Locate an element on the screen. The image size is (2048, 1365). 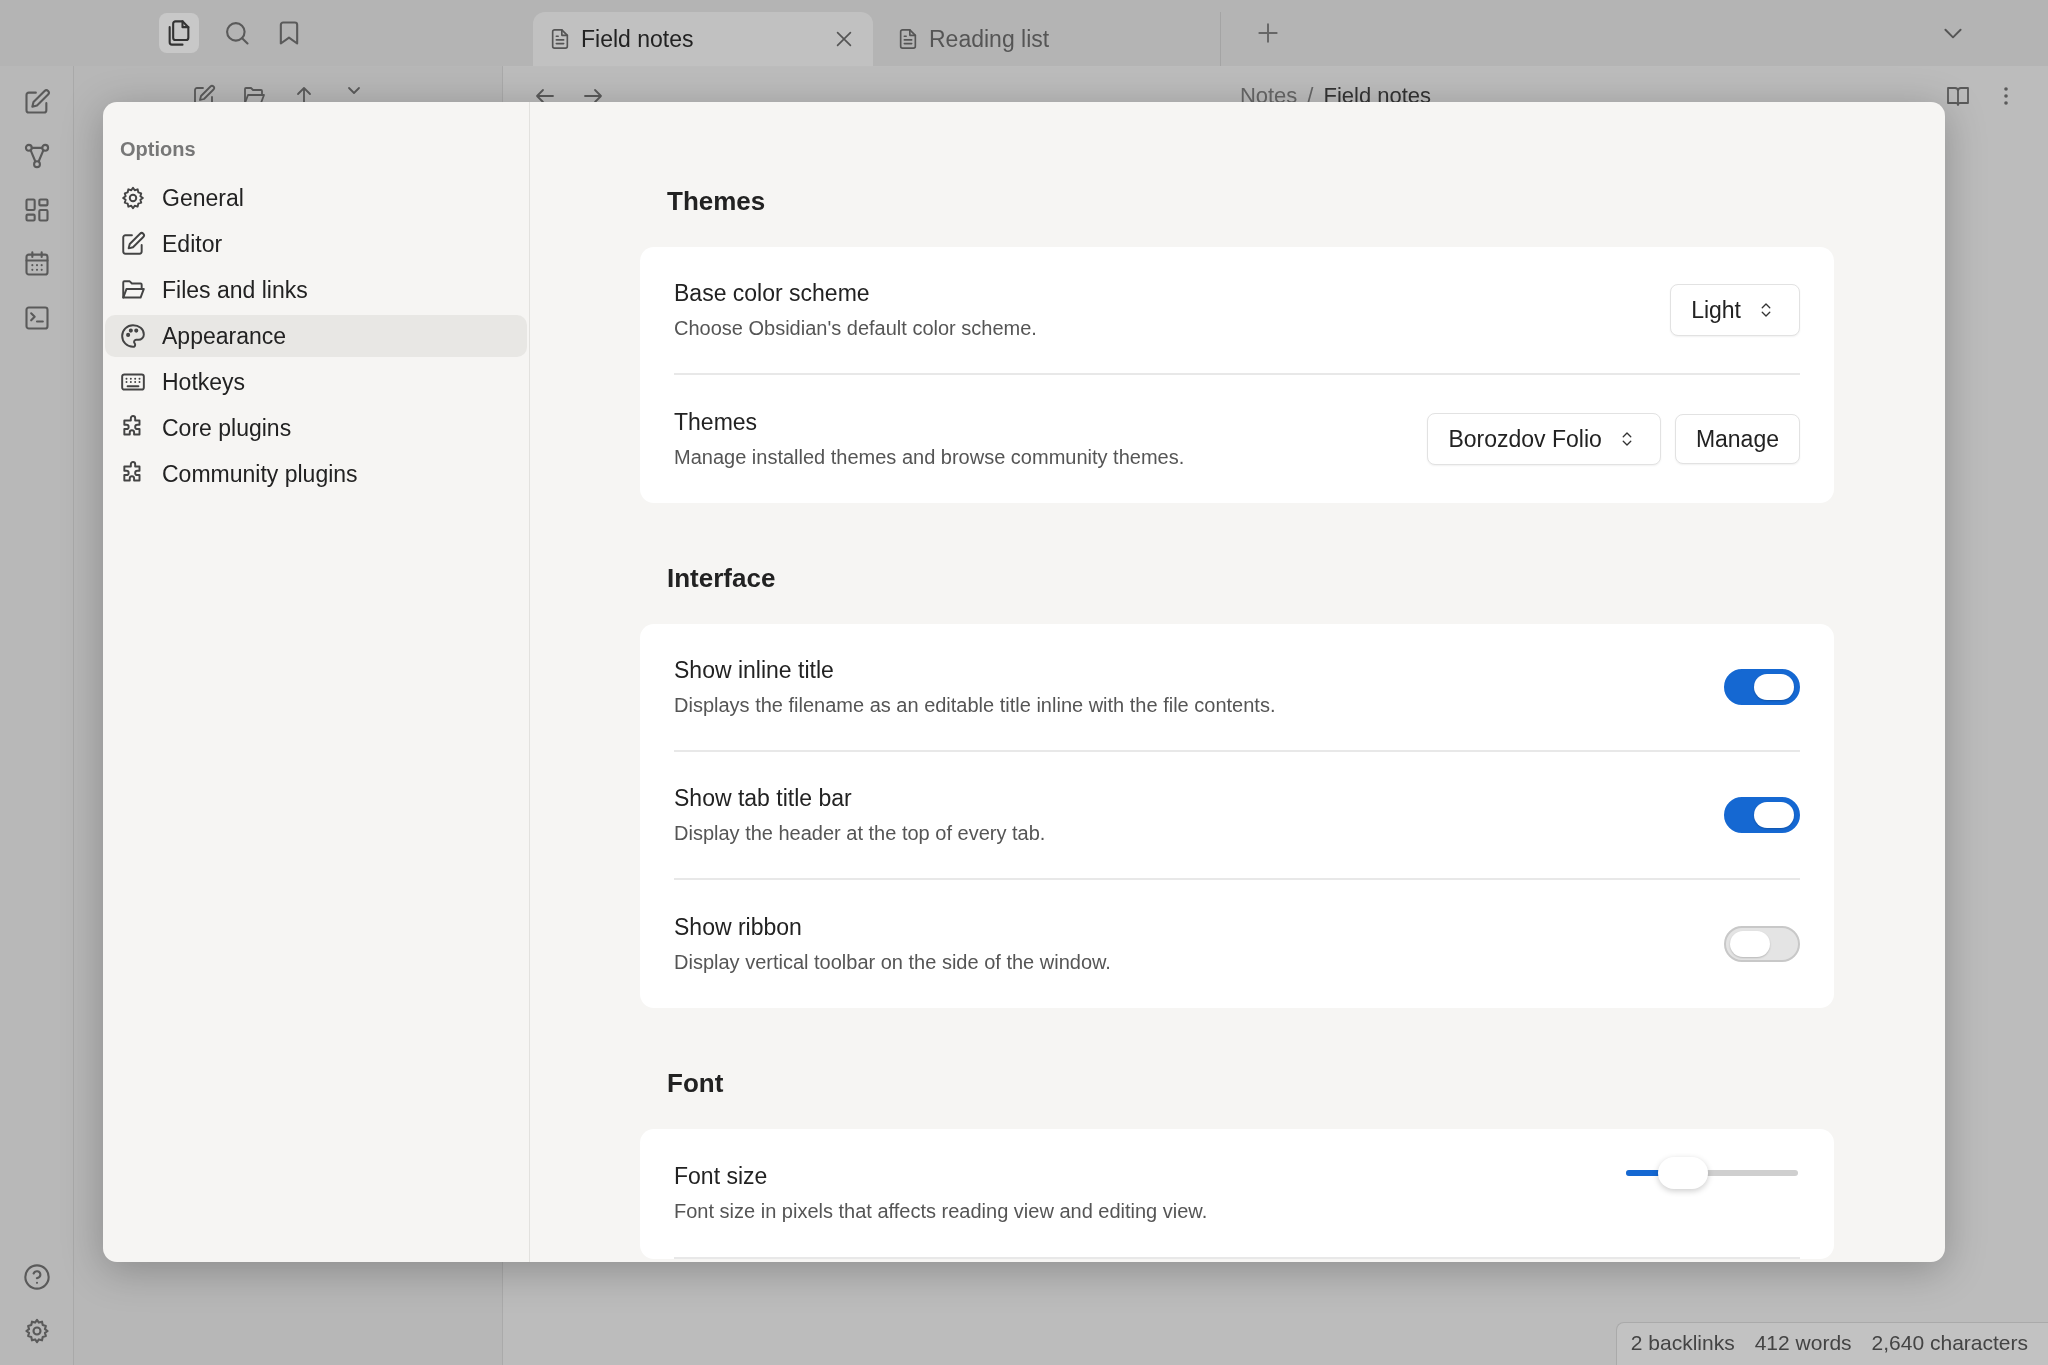
sidebar-item: Community plugins is located at coordinates (316, 474).